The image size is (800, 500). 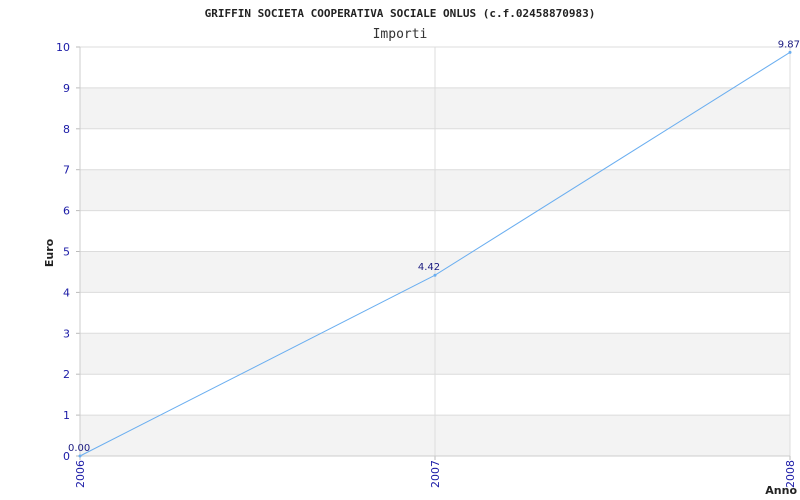 What do you see at coordinates (80, 474) in the screenshot?
I see `x-tick-label: 2006` at bounding box center [80, 474].